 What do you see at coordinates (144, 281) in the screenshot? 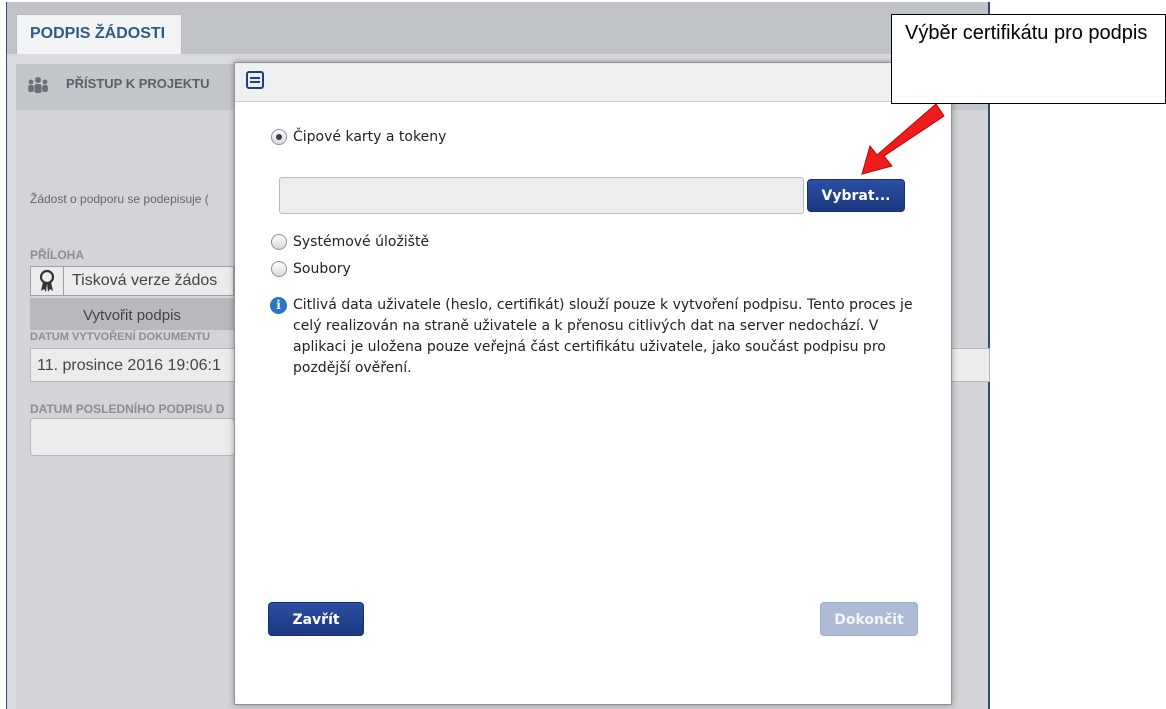
I see `attachment-file-name: Tisková verze žádos` at bounding box center [144, 281].